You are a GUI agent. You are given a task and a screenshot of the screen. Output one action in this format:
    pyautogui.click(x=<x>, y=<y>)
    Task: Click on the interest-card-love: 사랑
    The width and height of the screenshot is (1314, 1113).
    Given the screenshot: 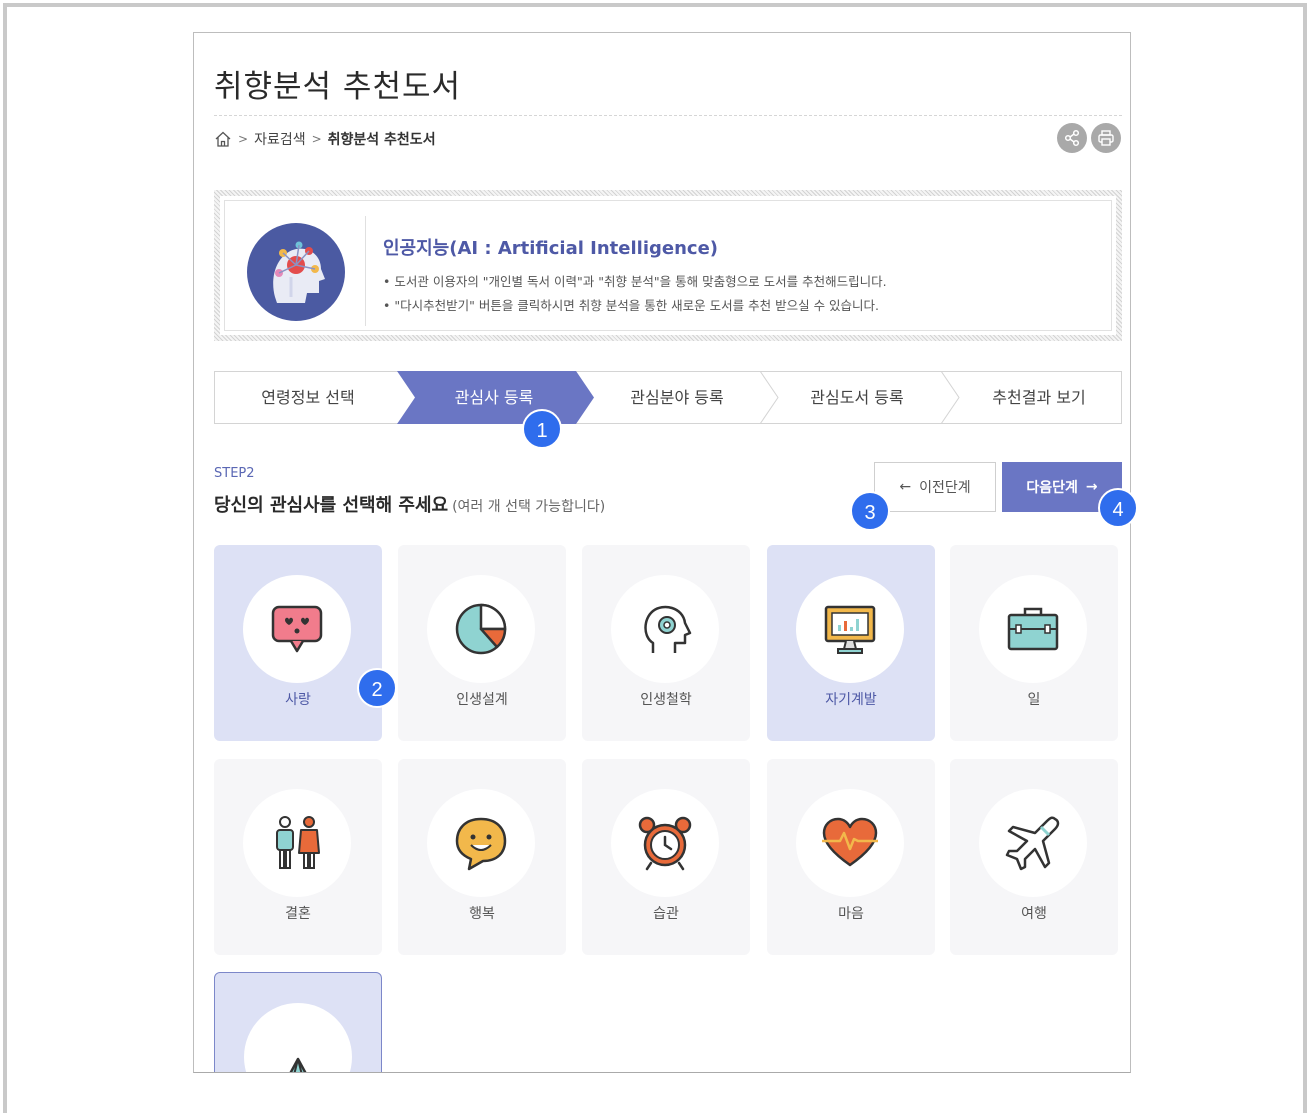 What is the action you would take?
    pyautogui.click(x=298, y=643)
    